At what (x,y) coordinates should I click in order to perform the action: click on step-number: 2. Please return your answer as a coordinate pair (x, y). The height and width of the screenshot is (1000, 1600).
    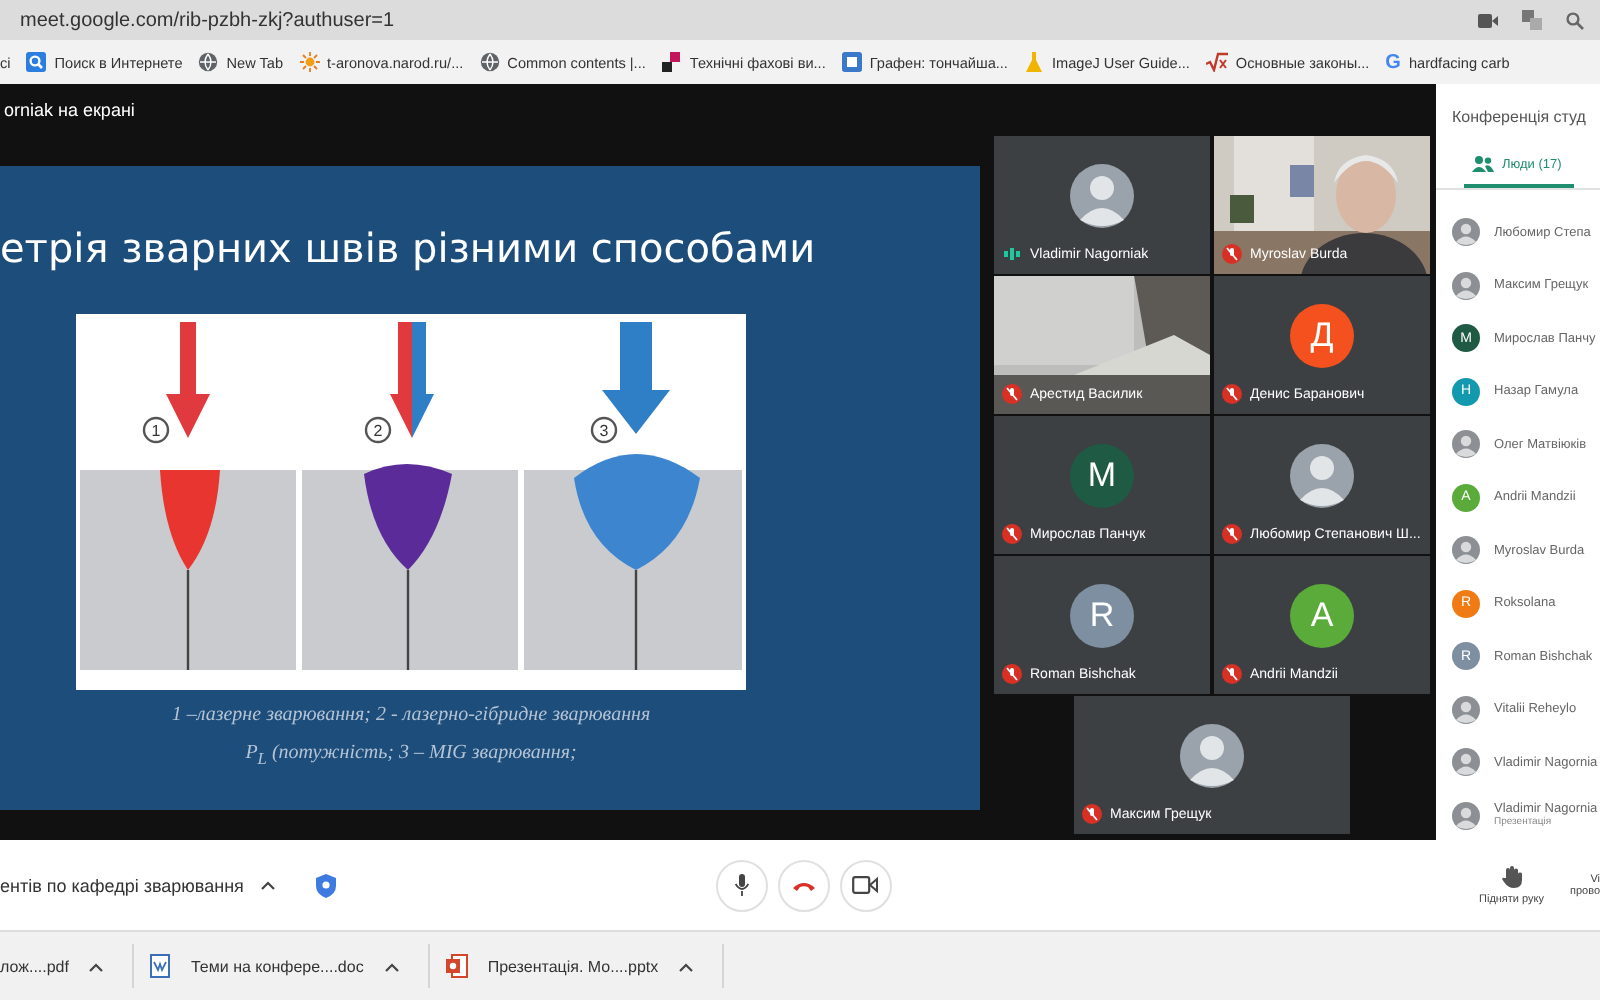
    Looking at the image, I should click on (378, 430).